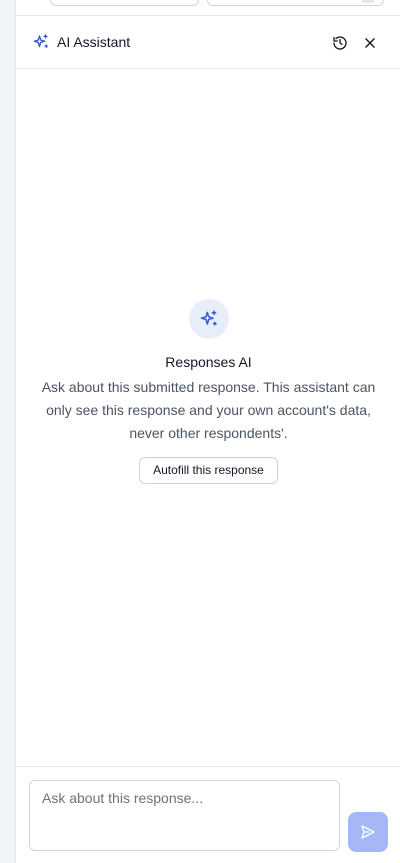 The width and height of the screenshot is (400, 863). Describe the element at coordinates (208, 470) in the screenshot. I see `autofill-response-button: Autofill this response` at that location.